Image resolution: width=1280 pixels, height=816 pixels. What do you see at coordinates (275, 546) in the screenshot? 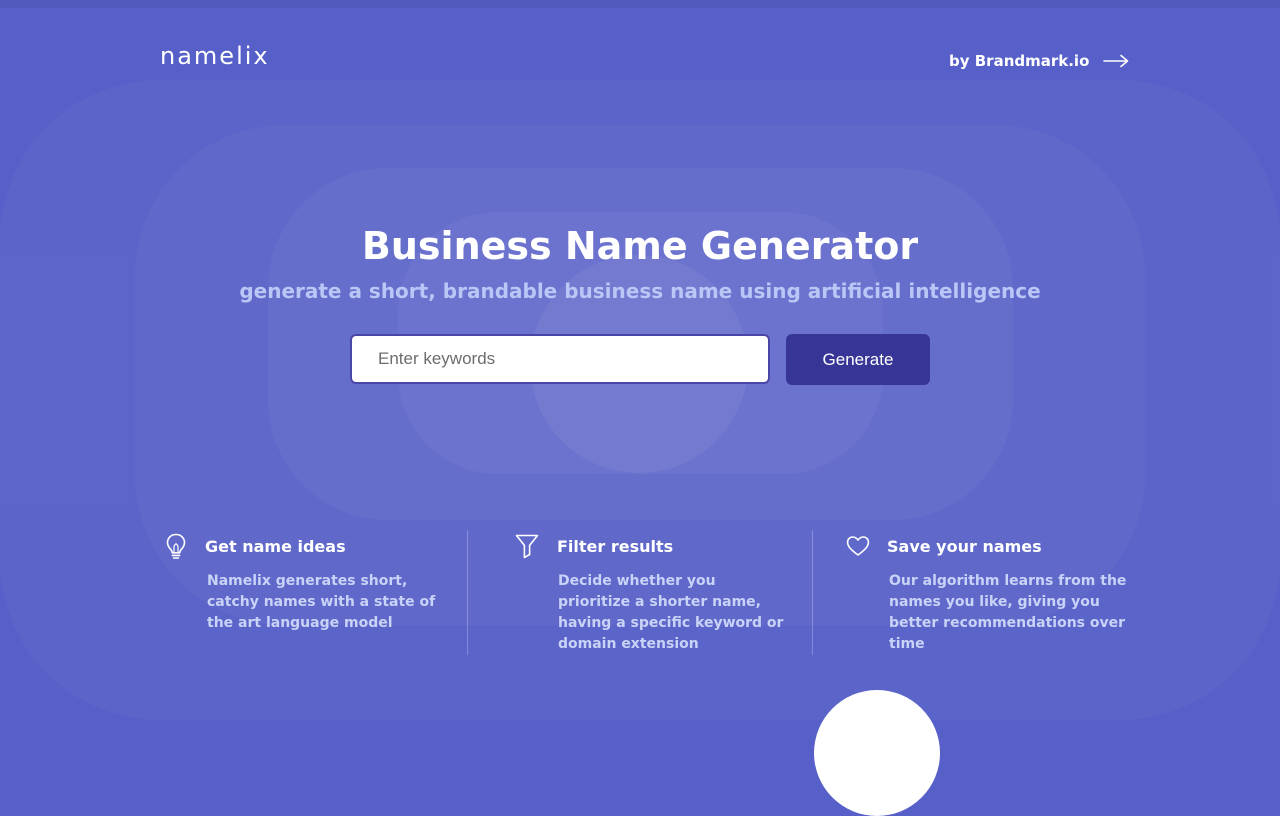
I see `feature-title: Get name ideas` at bounding box center [275, 546].